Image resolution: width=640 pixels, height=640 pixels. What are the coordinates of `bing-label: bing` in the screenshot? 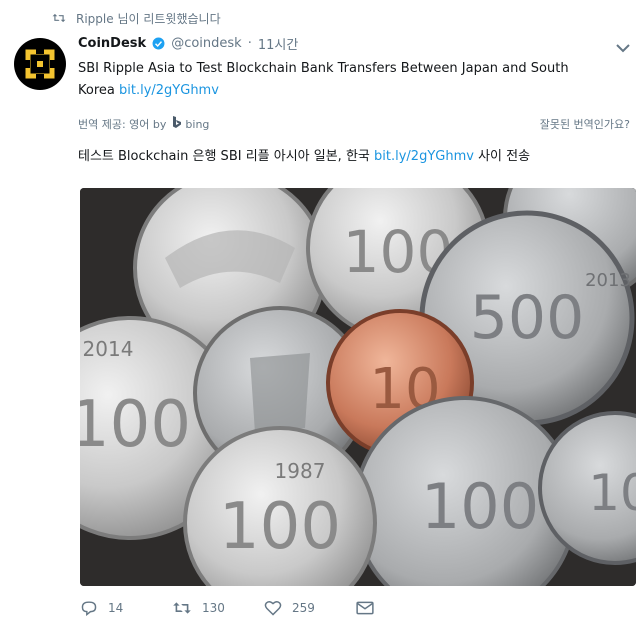 It's located at (197, 124).